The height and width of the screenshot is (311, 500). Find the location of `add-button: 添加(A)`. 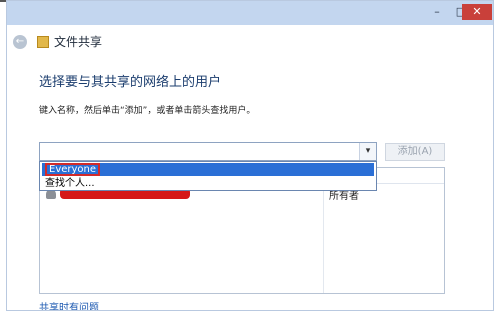

add-button: 添加(A) is located at coordinates (415, 152).